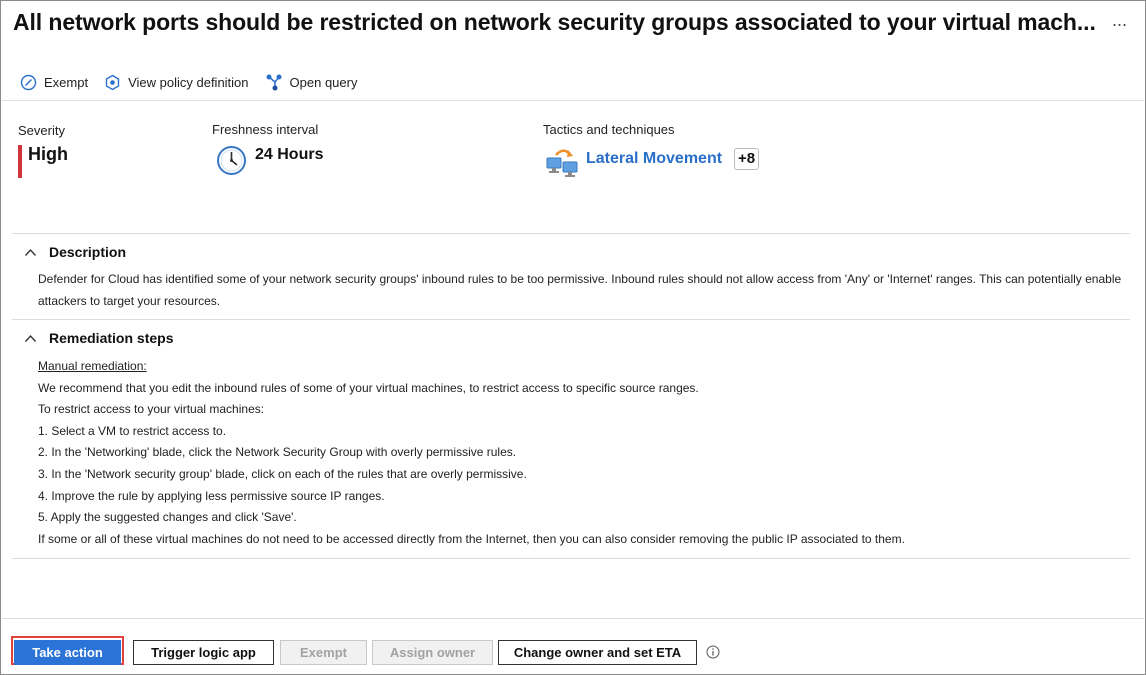 The height and width of the screenshot is (675, 1146). Describe the element at coordinates (20, 161) in the screenshot. I see `severity-indicator` at that location.